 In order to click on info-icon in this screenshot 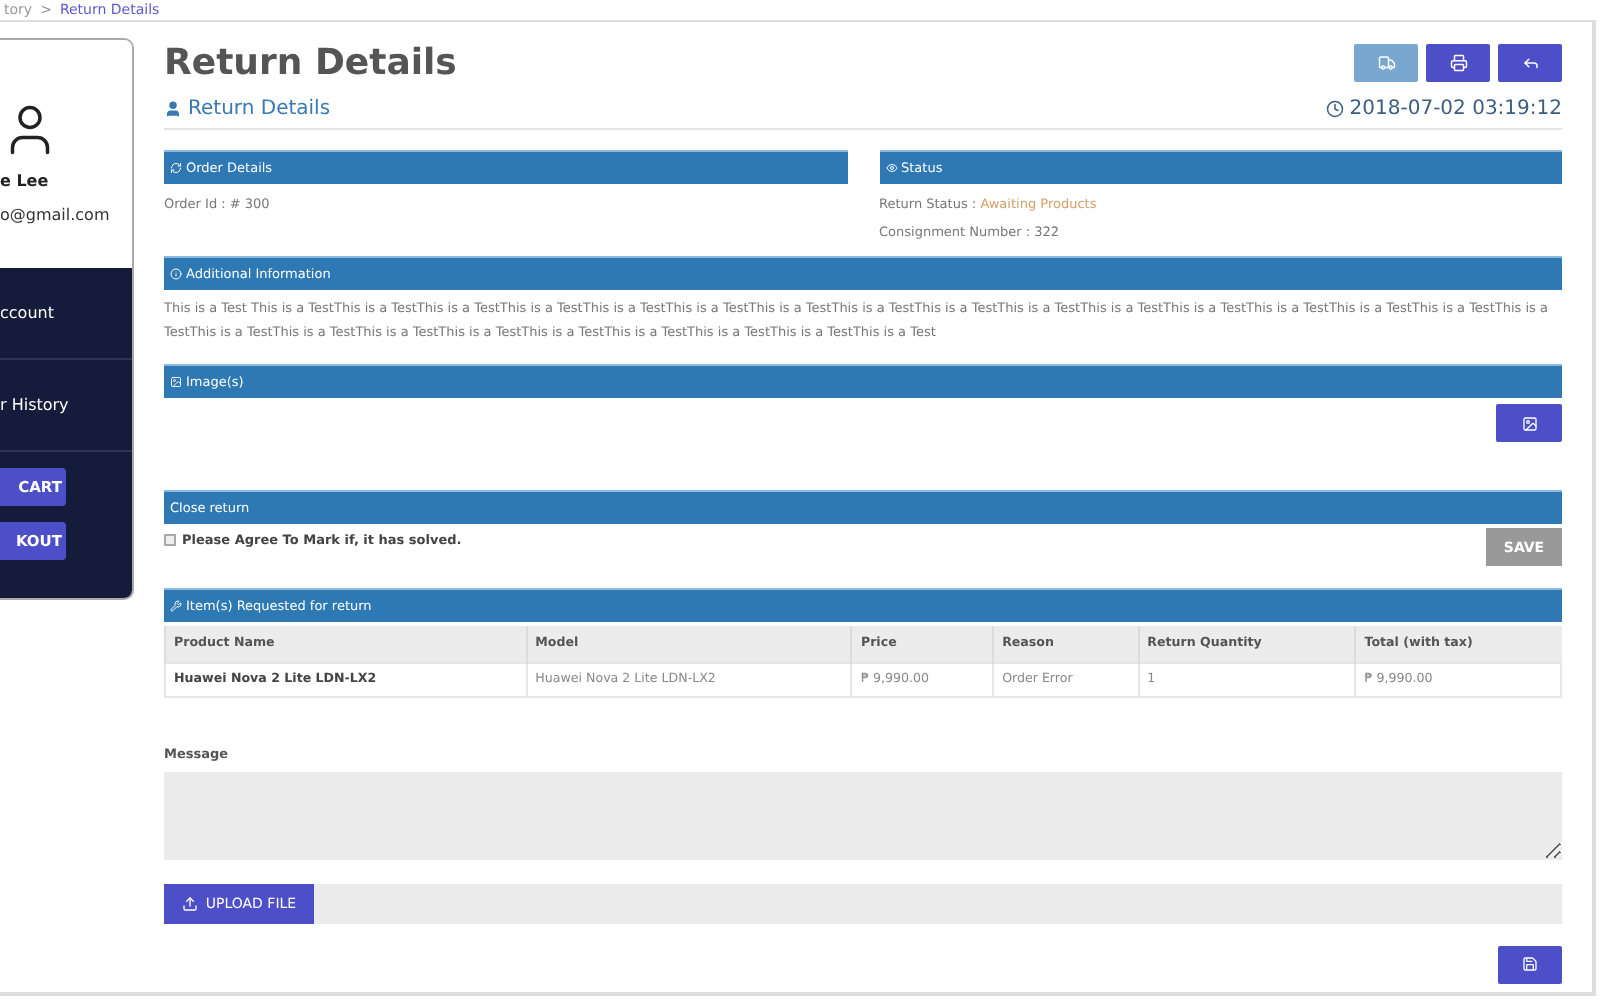, I will do `click(176, 274)`.